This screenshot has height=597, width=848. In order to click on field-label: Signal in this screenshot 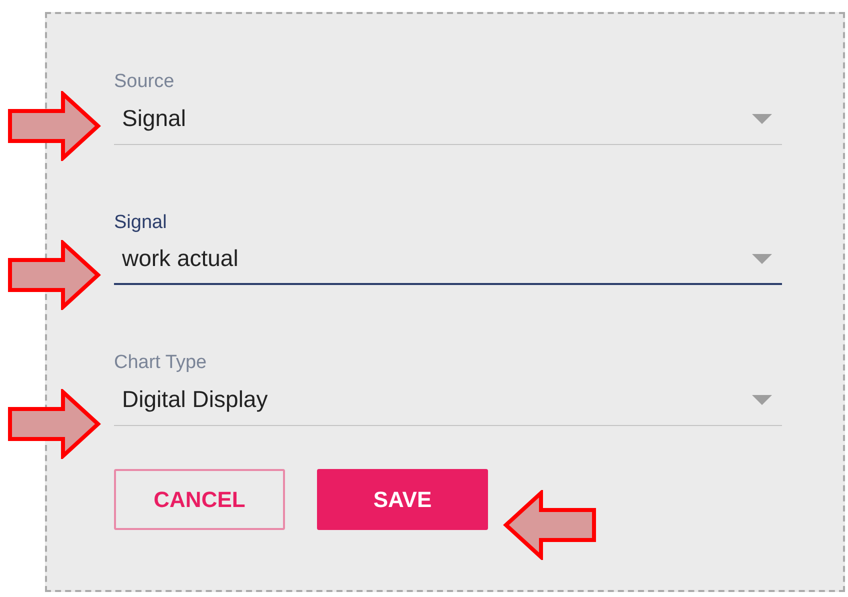, I will do `click(141, 223)`.